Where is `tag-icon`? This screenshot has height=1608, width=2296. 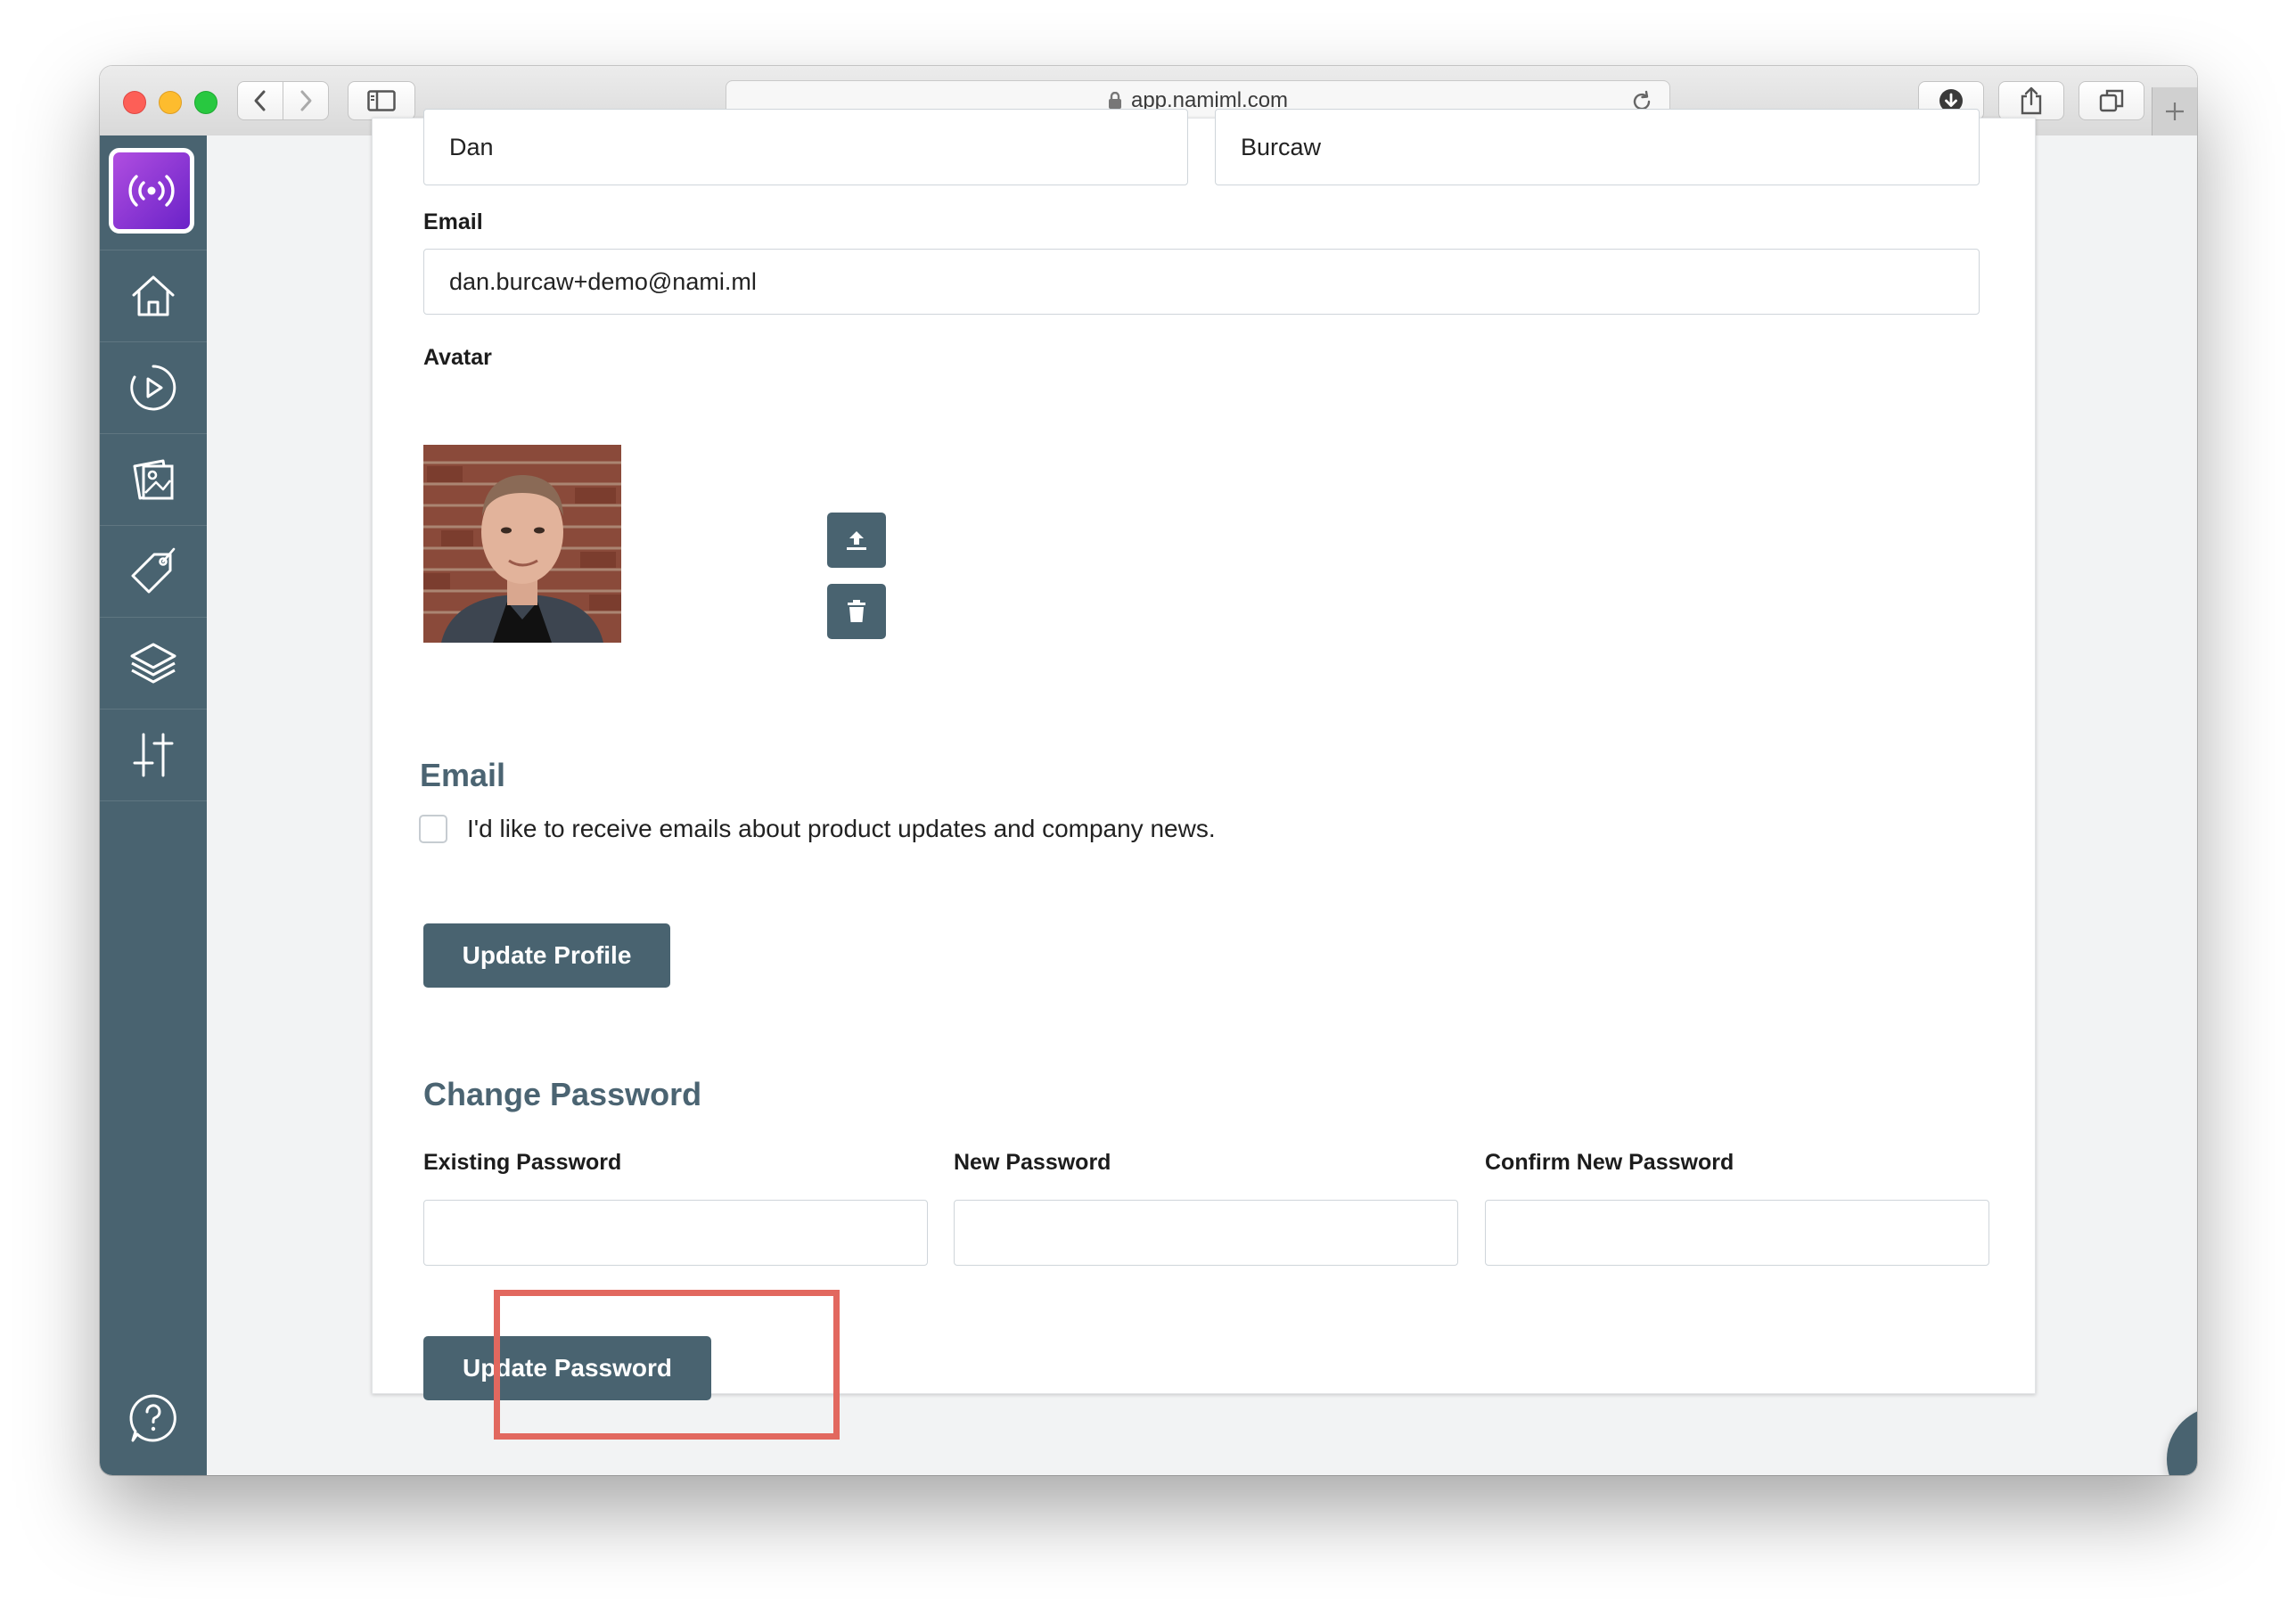
tag-icon is located at coordinates (154, 570).